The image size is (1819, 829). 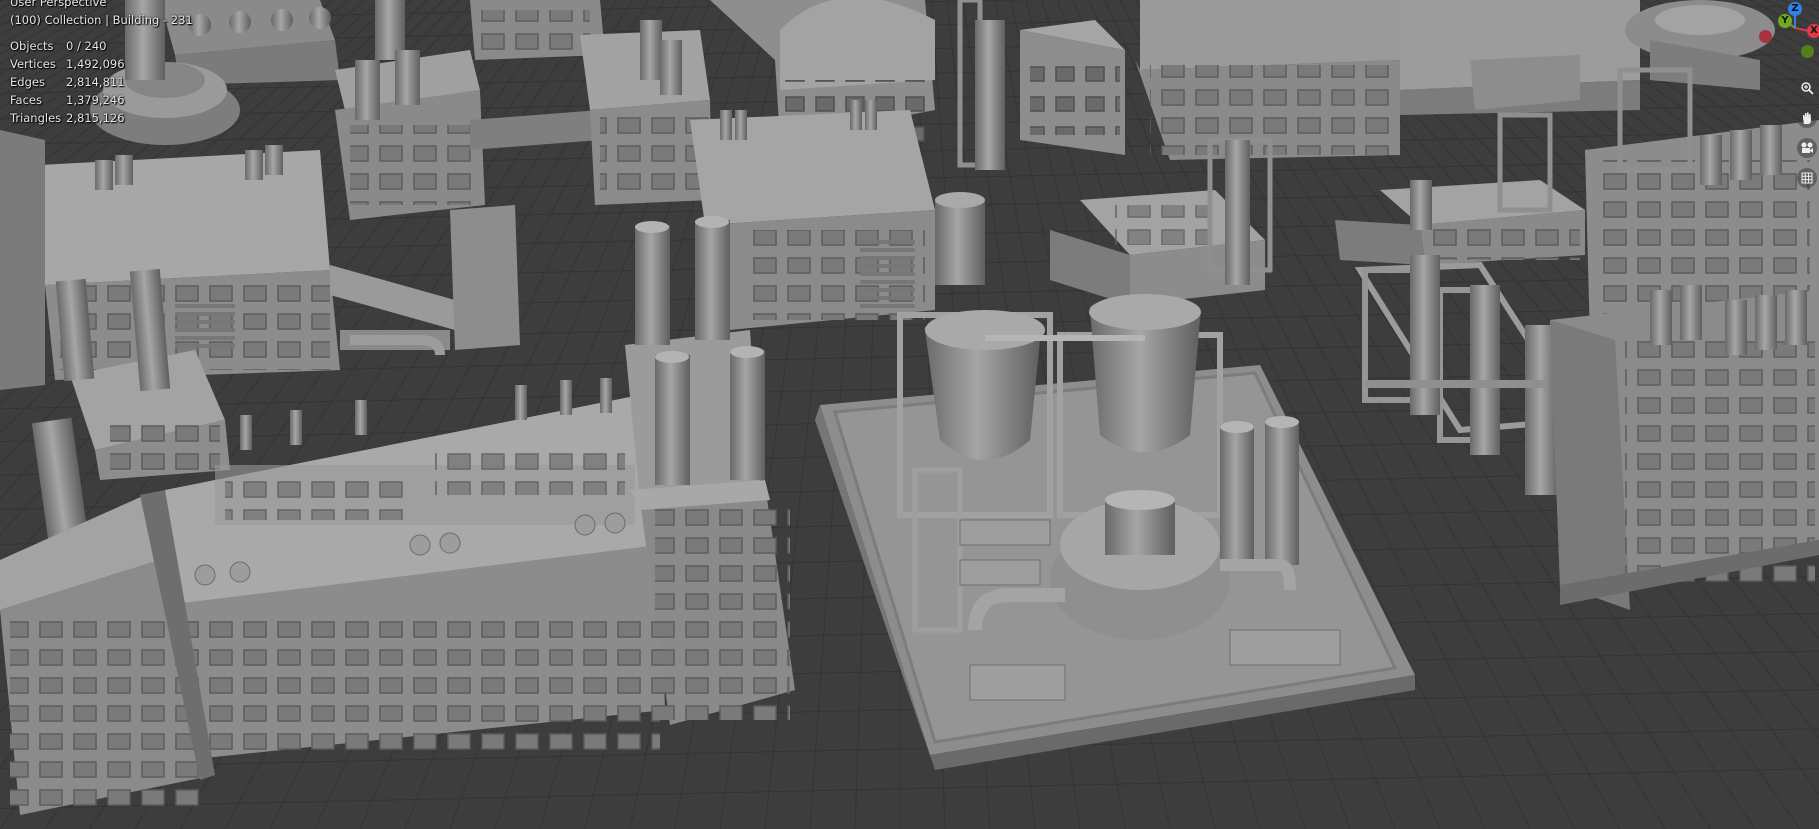 I want to click on z-label: Z, so click(x=1795, y=8).